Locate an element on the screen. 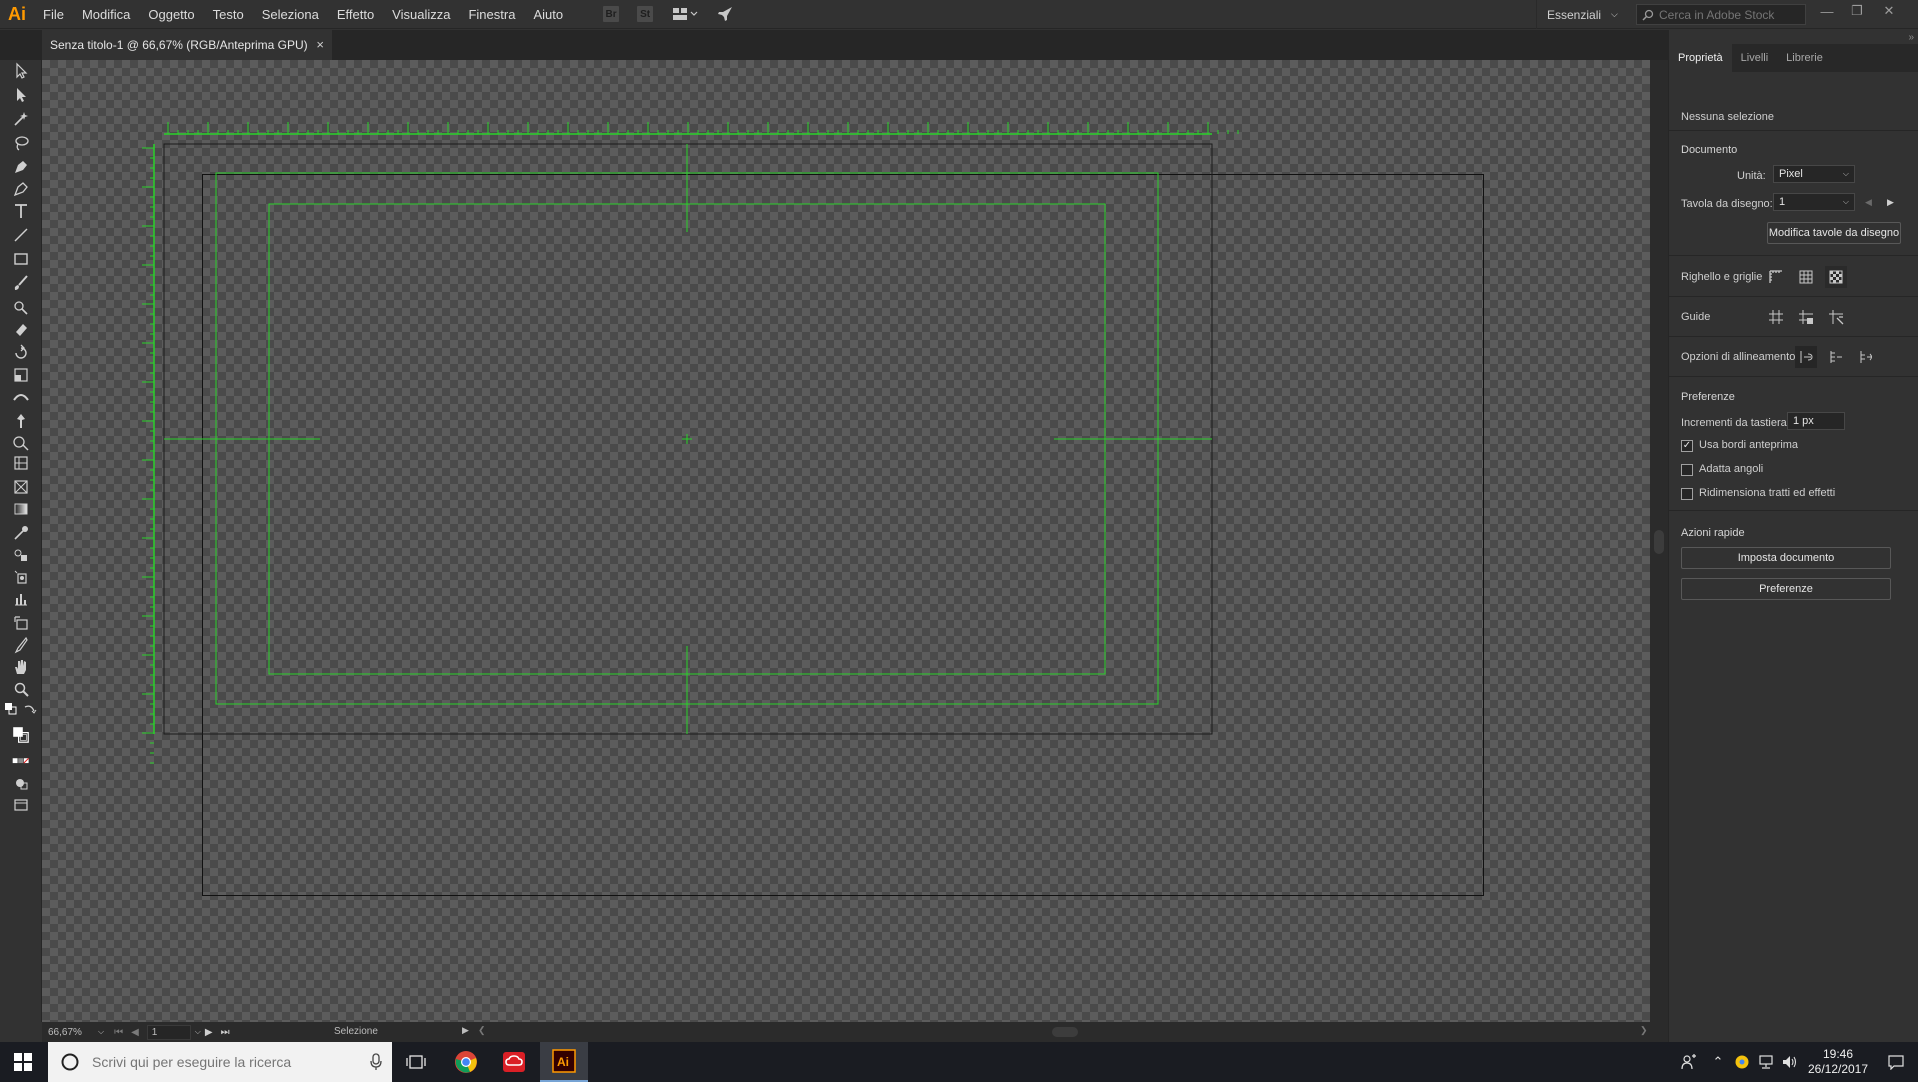 This screenshot has width=1918, height=1082. snap-to-grid-button is located at coordinates (1866, 357).